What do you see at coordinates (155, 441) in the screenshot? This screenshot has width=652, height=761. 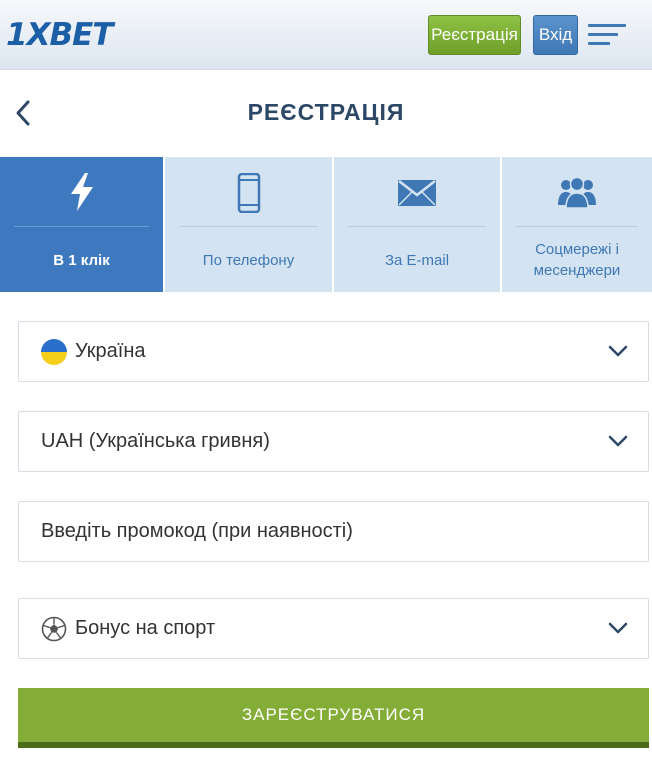 I see `currency-value: UAH (Українська гривня)` at bounding box center [155, 441].